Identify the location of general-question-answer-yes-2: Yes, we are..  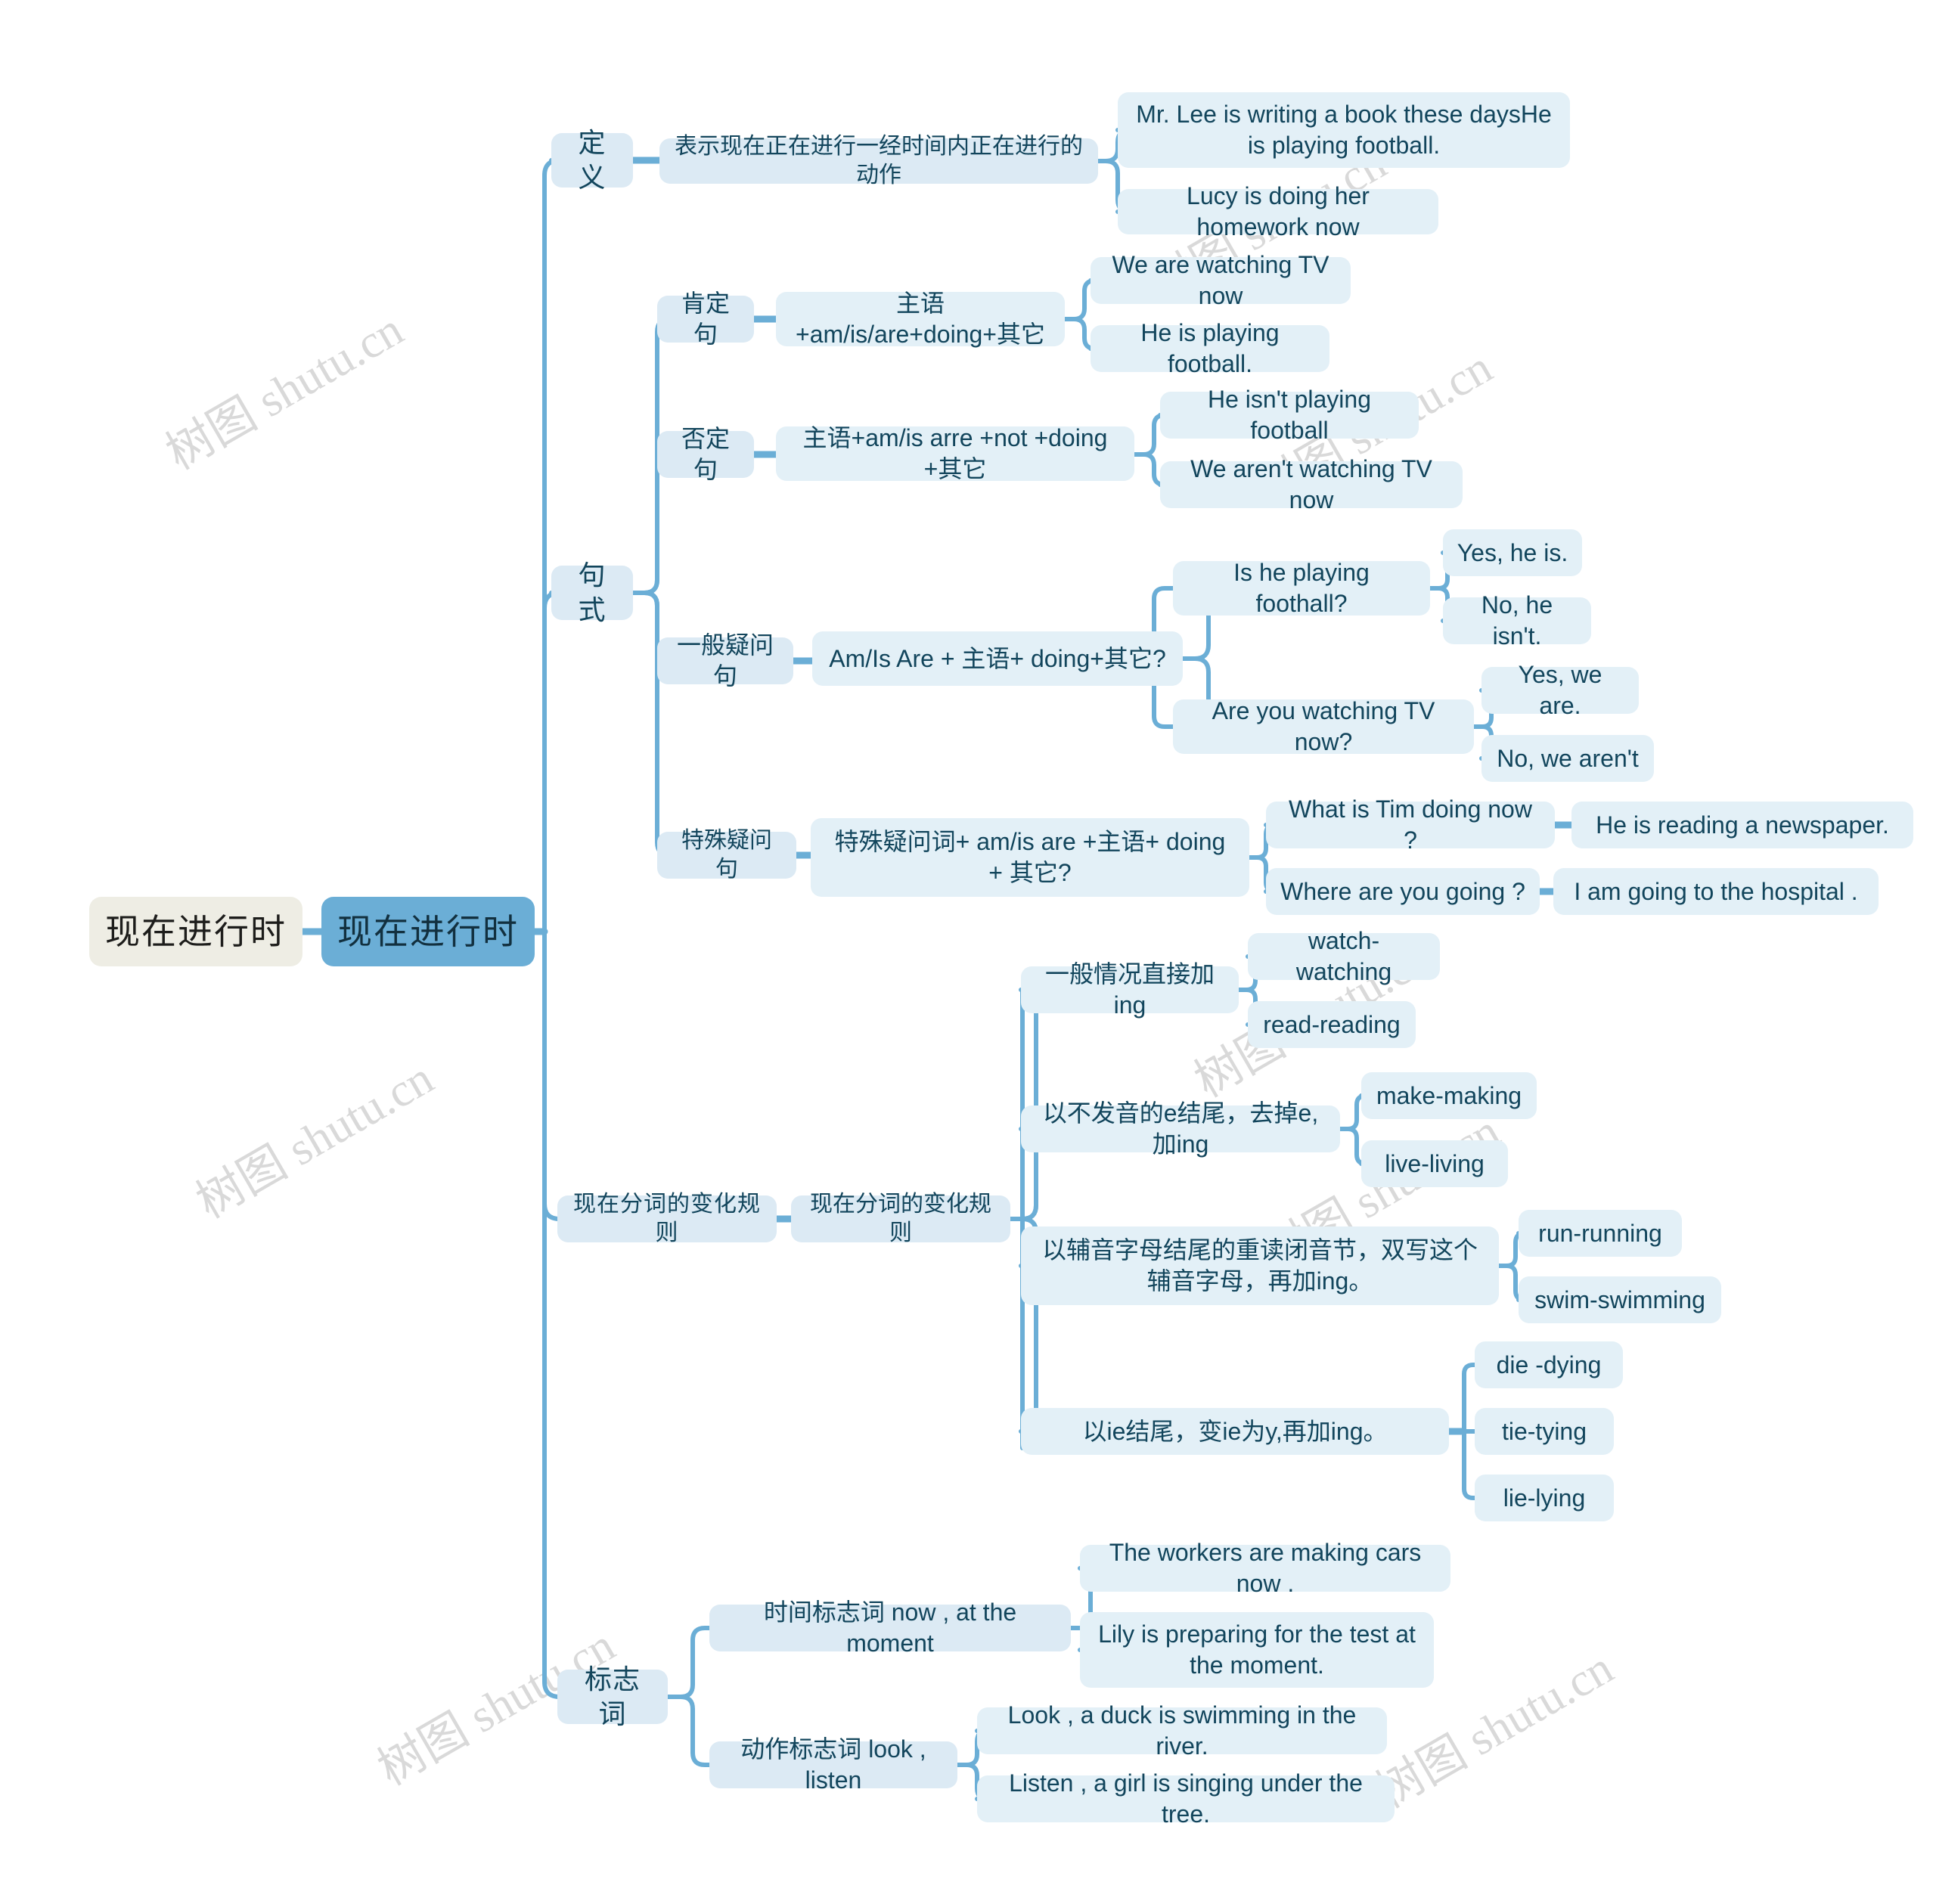
(1560, 690).